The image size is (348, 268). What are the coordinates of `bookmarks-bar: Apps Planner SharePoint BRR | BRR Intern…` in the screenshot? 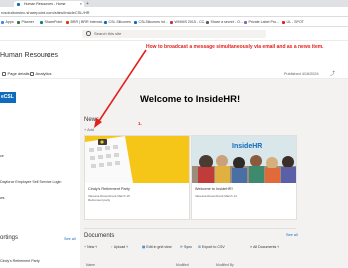 It's located at (174, 22).